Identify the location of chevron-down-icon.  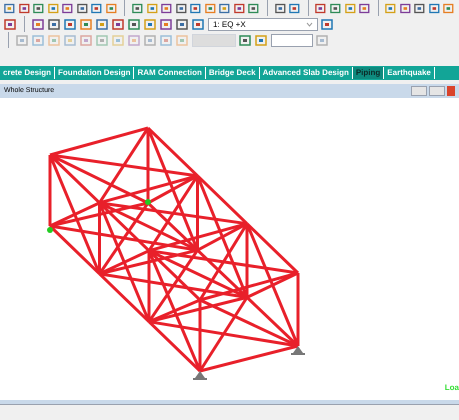
(309, 24).